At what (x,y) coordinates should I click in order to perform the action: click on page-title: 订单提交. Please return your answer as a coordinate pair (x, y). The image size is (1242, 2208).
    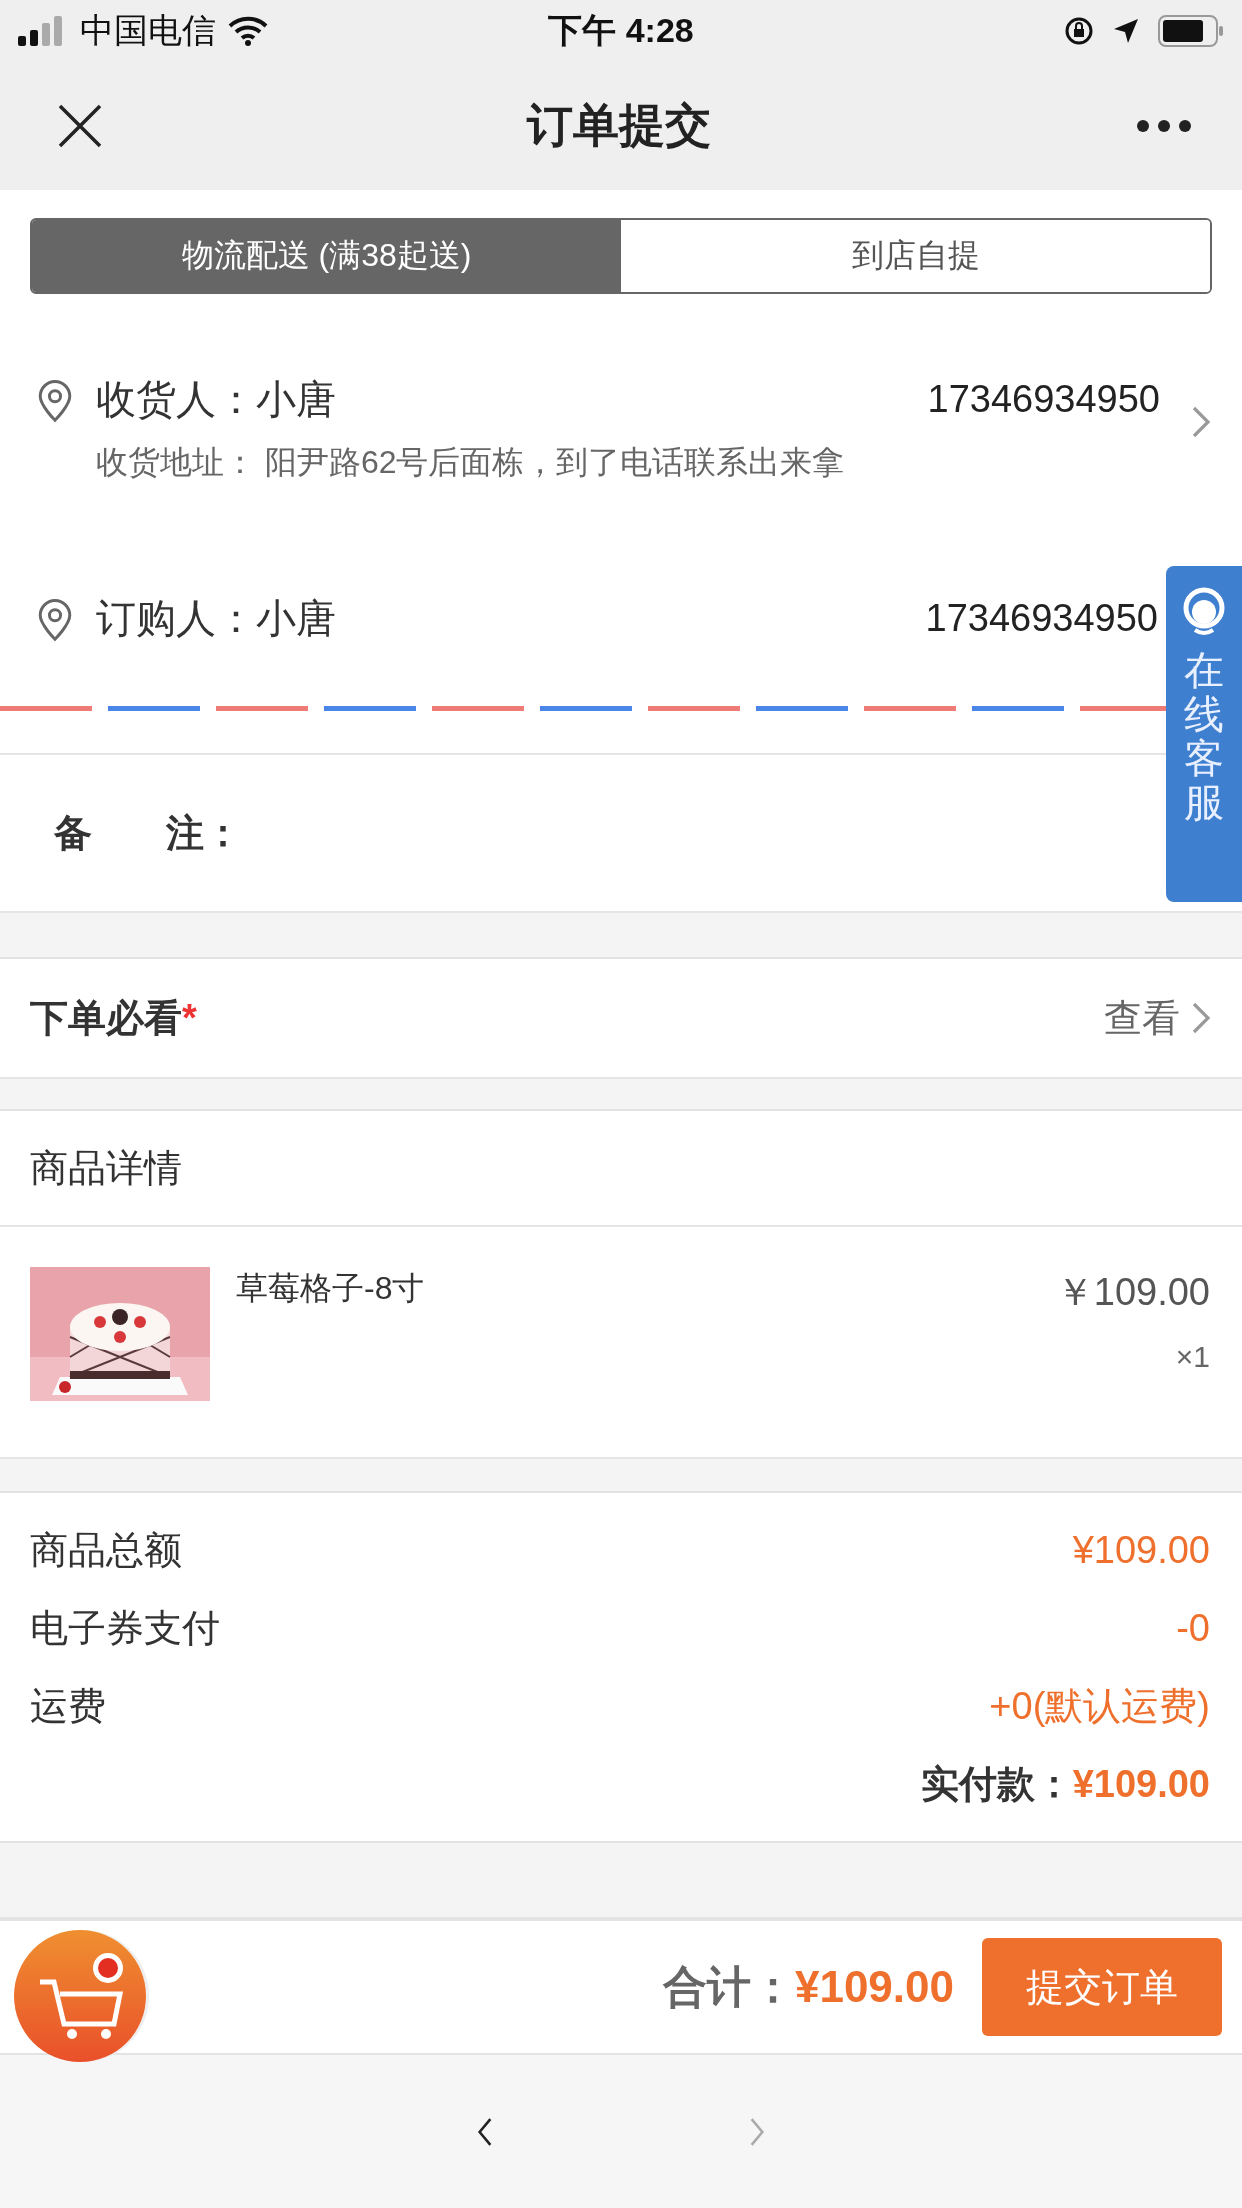
    Looking at the image, I should click on (619, 125).